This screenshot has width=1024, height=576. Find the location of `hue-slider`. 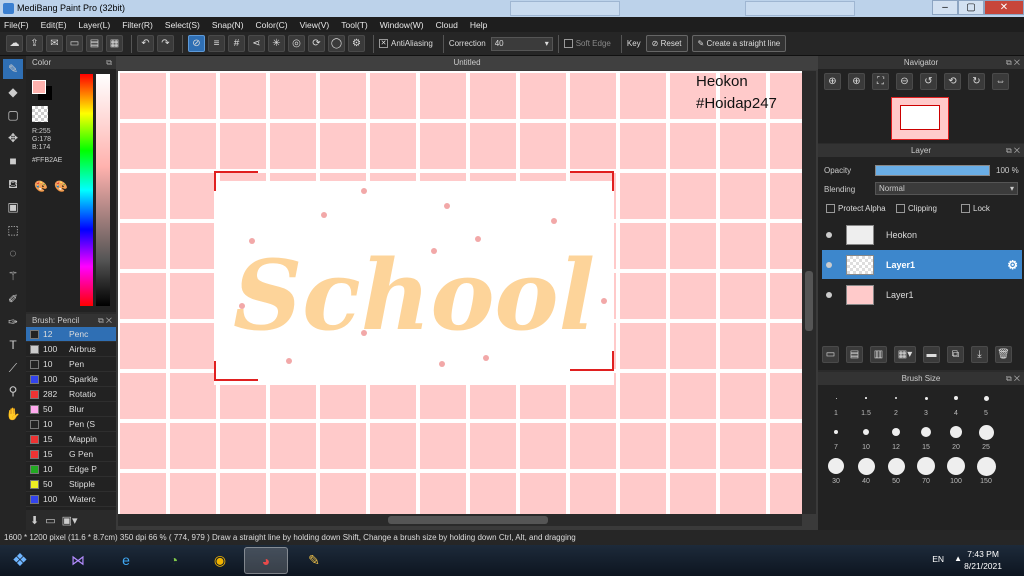

hue-slider is located at coordinates (86, 190).